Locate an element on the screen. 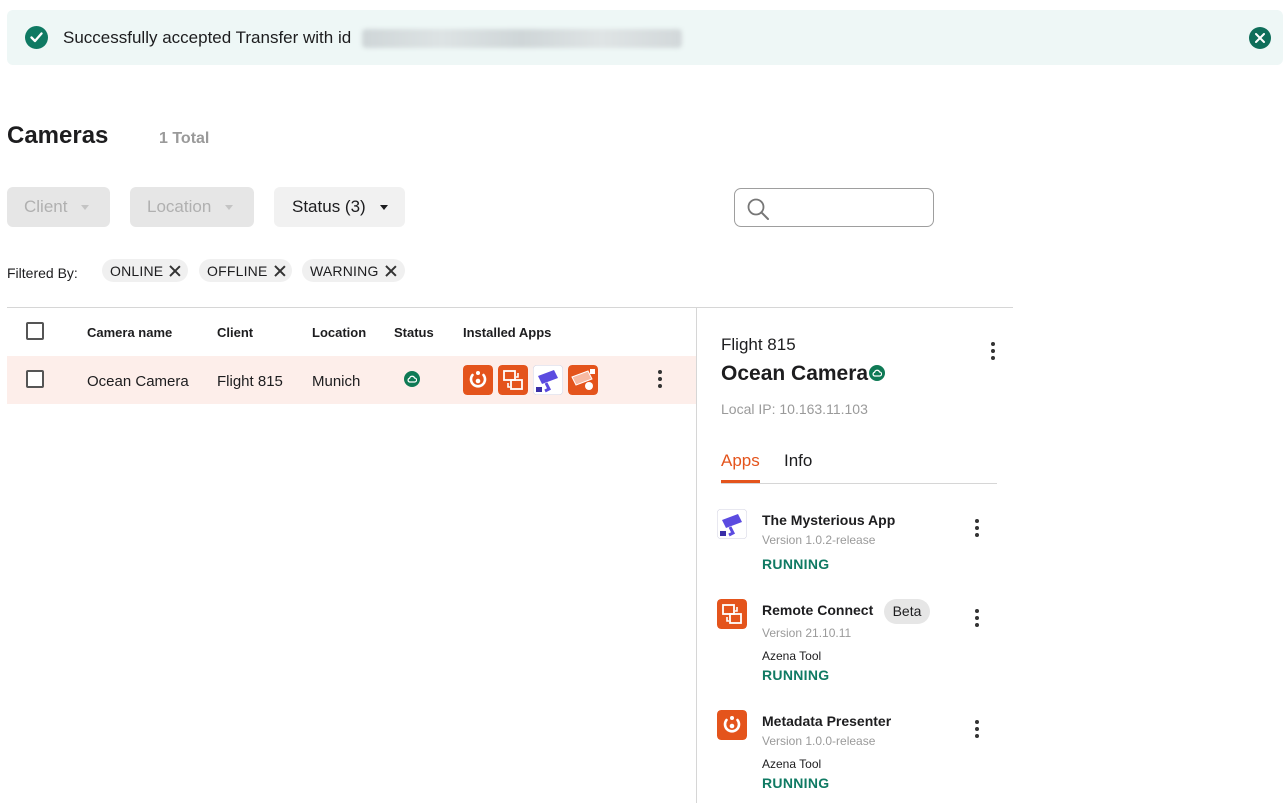 Image resolution: width=1287 pixels, height=803 pixels. total-count: 1 Total is located at coordinates (184, 138).